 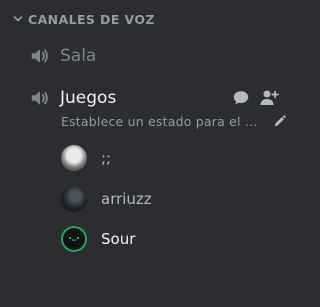 I want to click on user-name: arriuzz, so click(x=126, y=199).